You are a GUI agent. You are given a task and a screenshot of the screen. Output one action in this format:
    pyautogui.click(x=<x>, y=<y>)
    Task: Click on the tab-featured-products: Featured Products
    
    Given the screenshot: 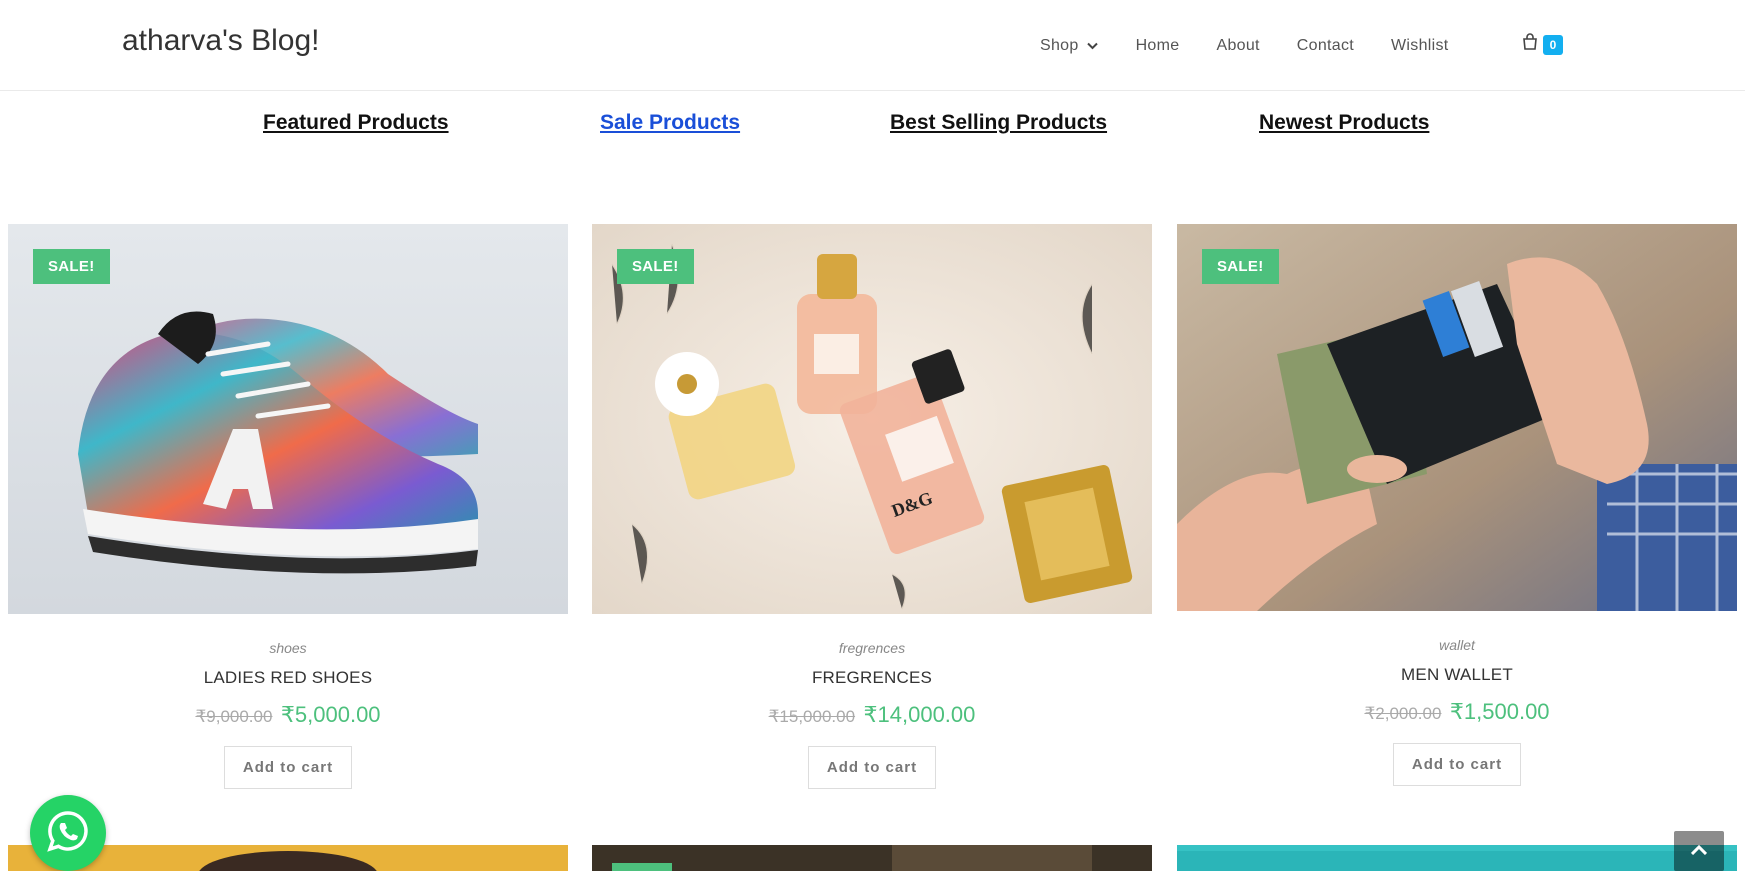 What is the action you would take?
    pyautogui.click(x=356, y=123)
    